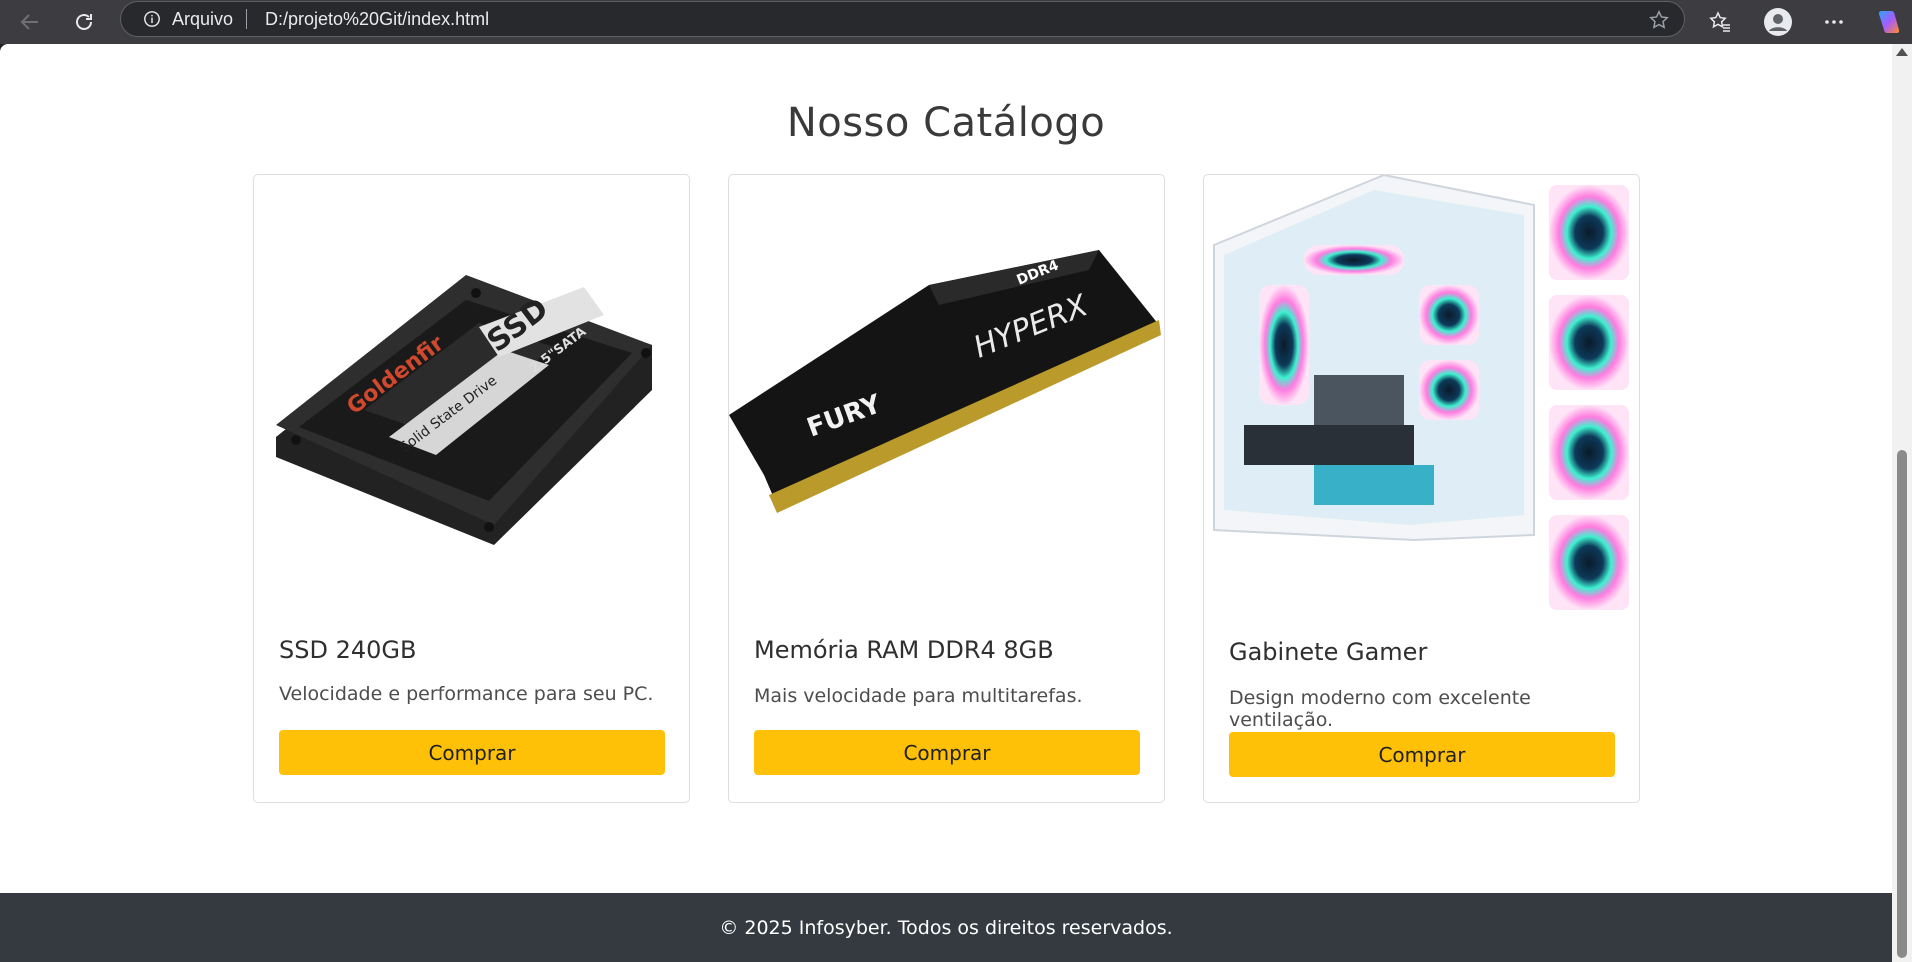 The width and height of the screenshot is (1912, 962). I want to click on ram-image: FURY HYPERX DDR4, so click(946, 392).